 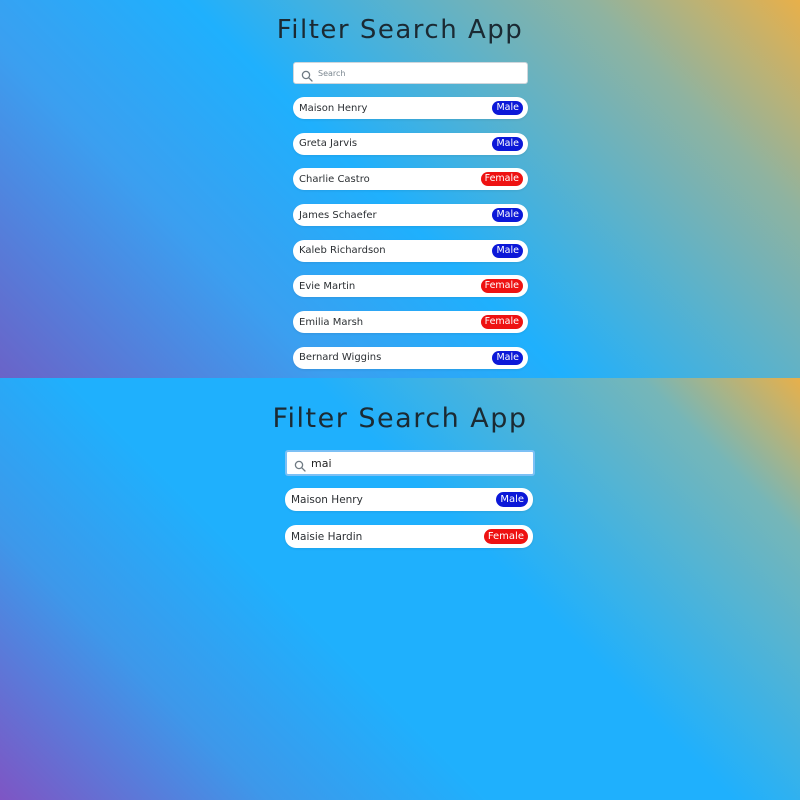 I want to click on list-item: Bernard Wiggins Male, so click(x=410, y=357).